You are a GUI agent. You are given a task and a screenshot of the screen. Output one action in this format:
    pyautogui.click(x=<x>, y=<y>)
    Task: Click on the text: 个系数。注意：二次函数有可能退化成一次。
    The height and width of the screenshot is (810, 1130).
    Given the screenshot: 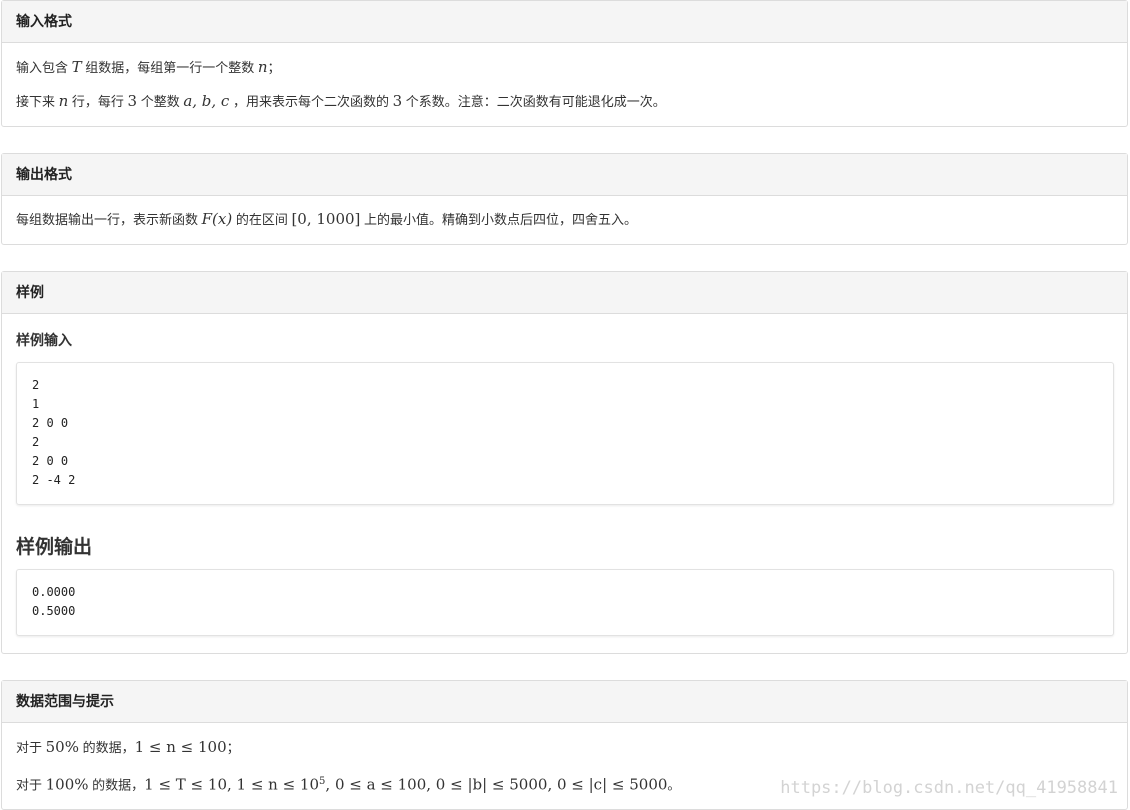 What is the action you would take?
    pyautogui.click(x=534, y=101)
    